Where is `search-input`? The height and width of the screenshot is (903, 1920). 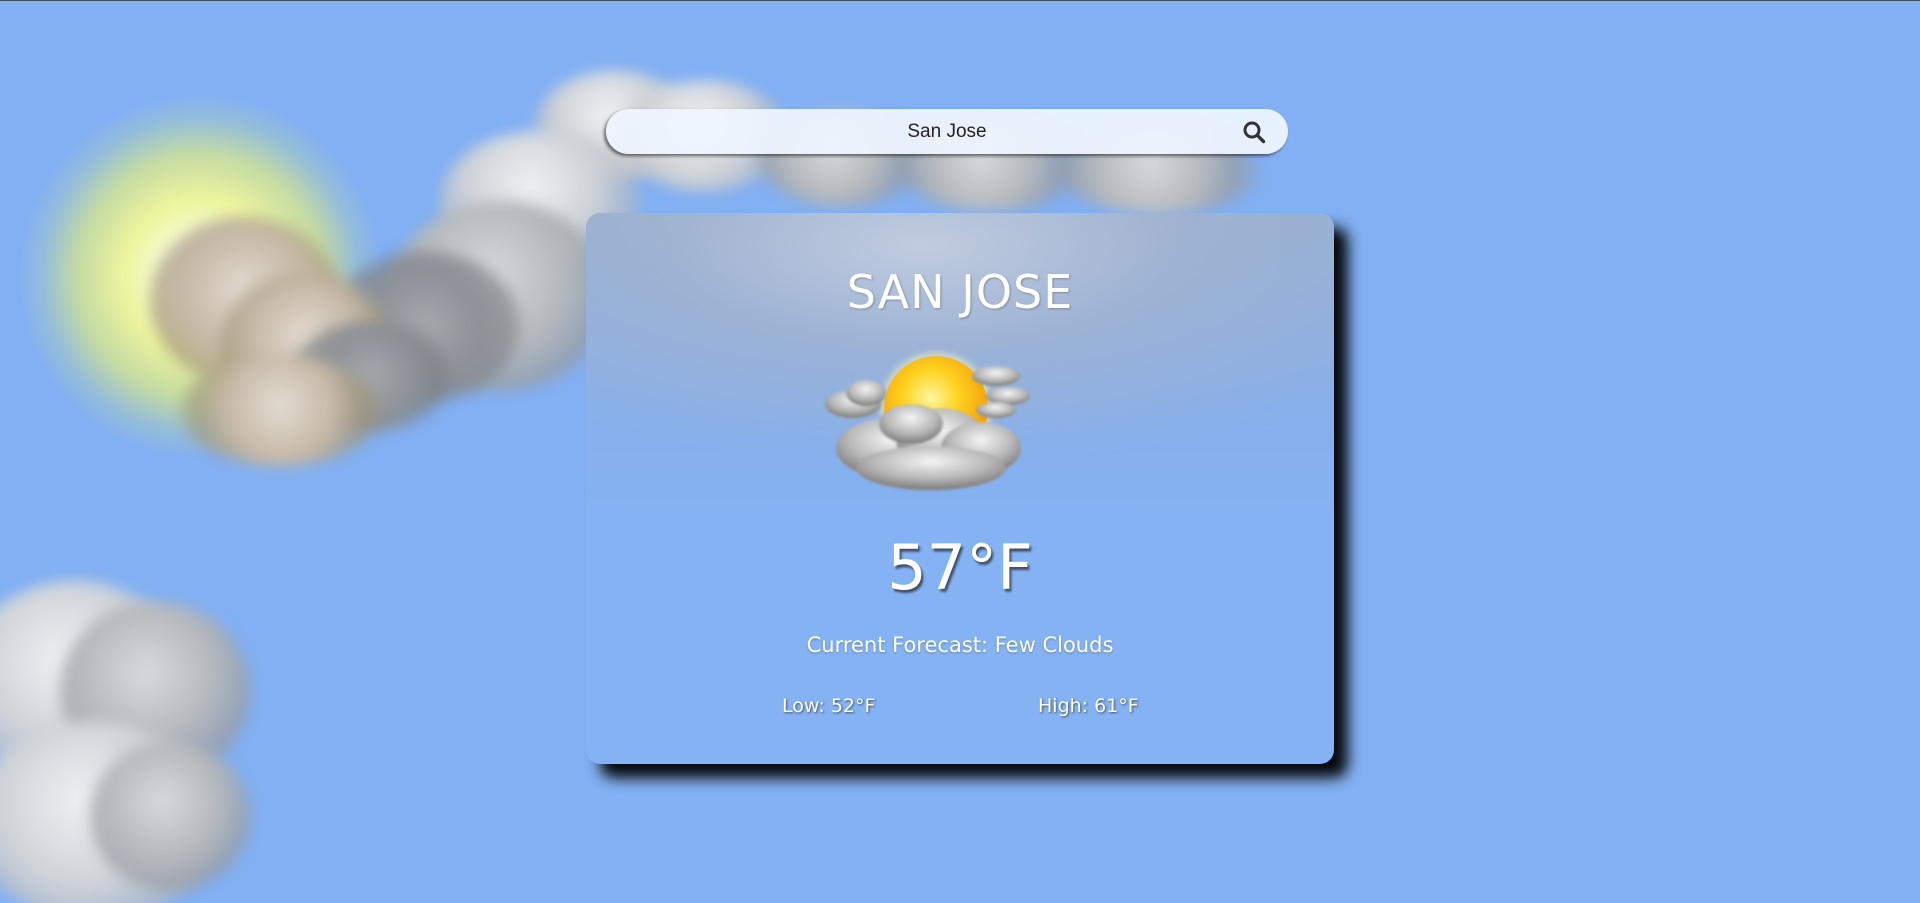 search-input is located at coordinates (947, 131).